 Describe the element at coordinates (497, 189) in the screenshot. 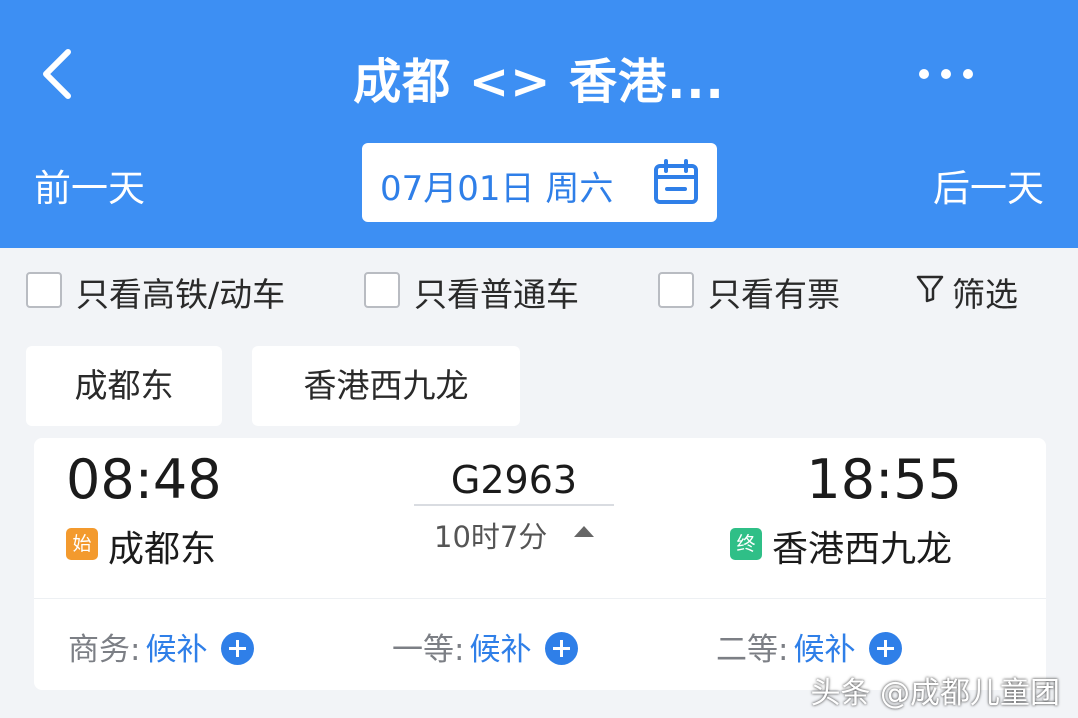

I see `selected-date: 07月01日 周六` at that location.